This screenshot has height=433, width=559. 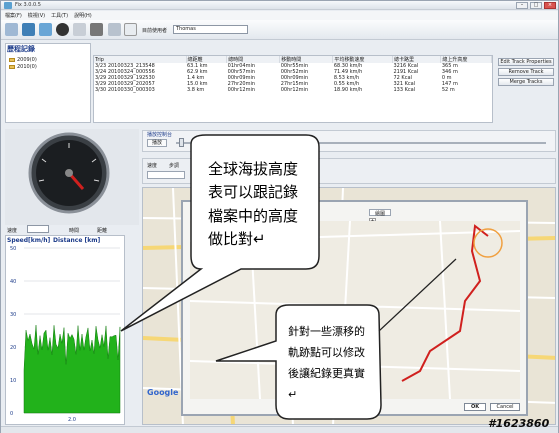 I want to click on column-header: 總時間, so click(x=253, y=59).